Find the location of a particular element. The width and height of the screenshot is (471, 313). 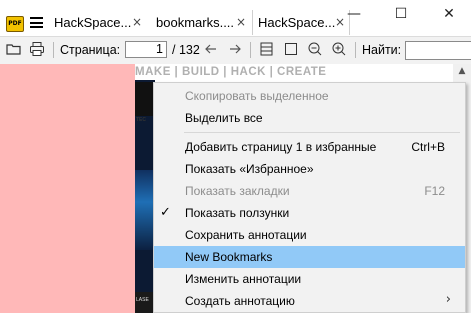

close-window-button: ✕ is located at coordinates (449, 14).